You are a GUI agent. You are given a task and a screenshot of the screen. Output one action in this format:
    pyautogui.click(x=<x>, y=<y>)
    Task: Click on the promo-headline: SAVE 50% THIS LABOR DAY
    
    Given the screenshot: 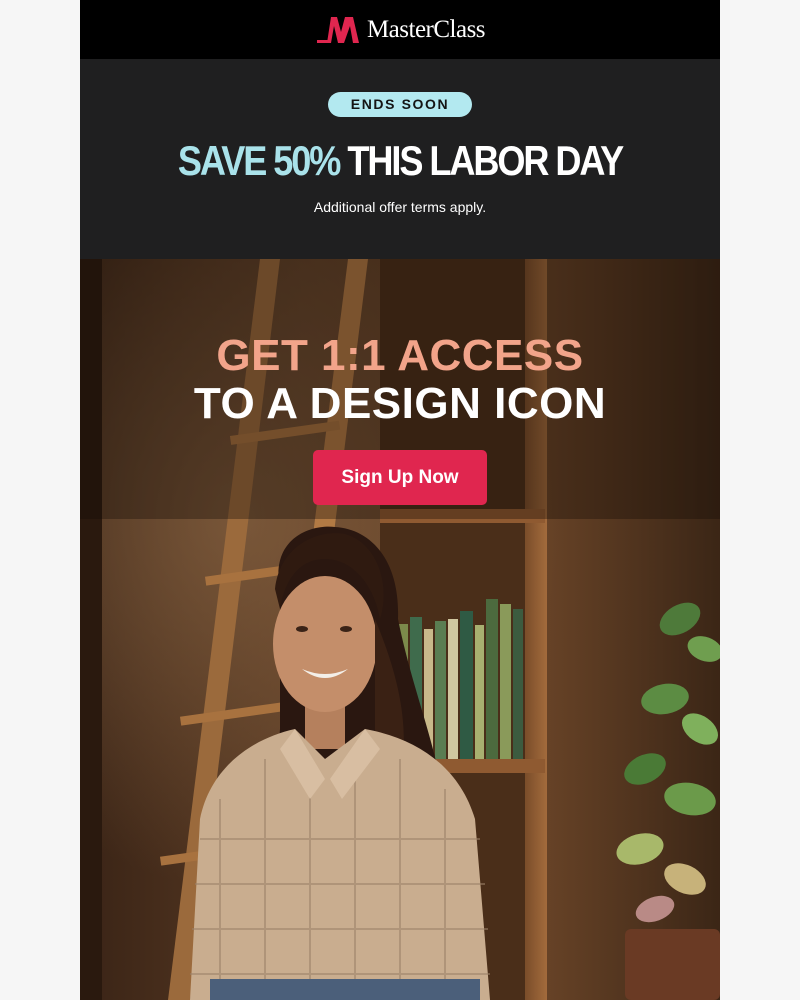 What is the action you would take?
    pyautogui.click(x=400, y=161)
    